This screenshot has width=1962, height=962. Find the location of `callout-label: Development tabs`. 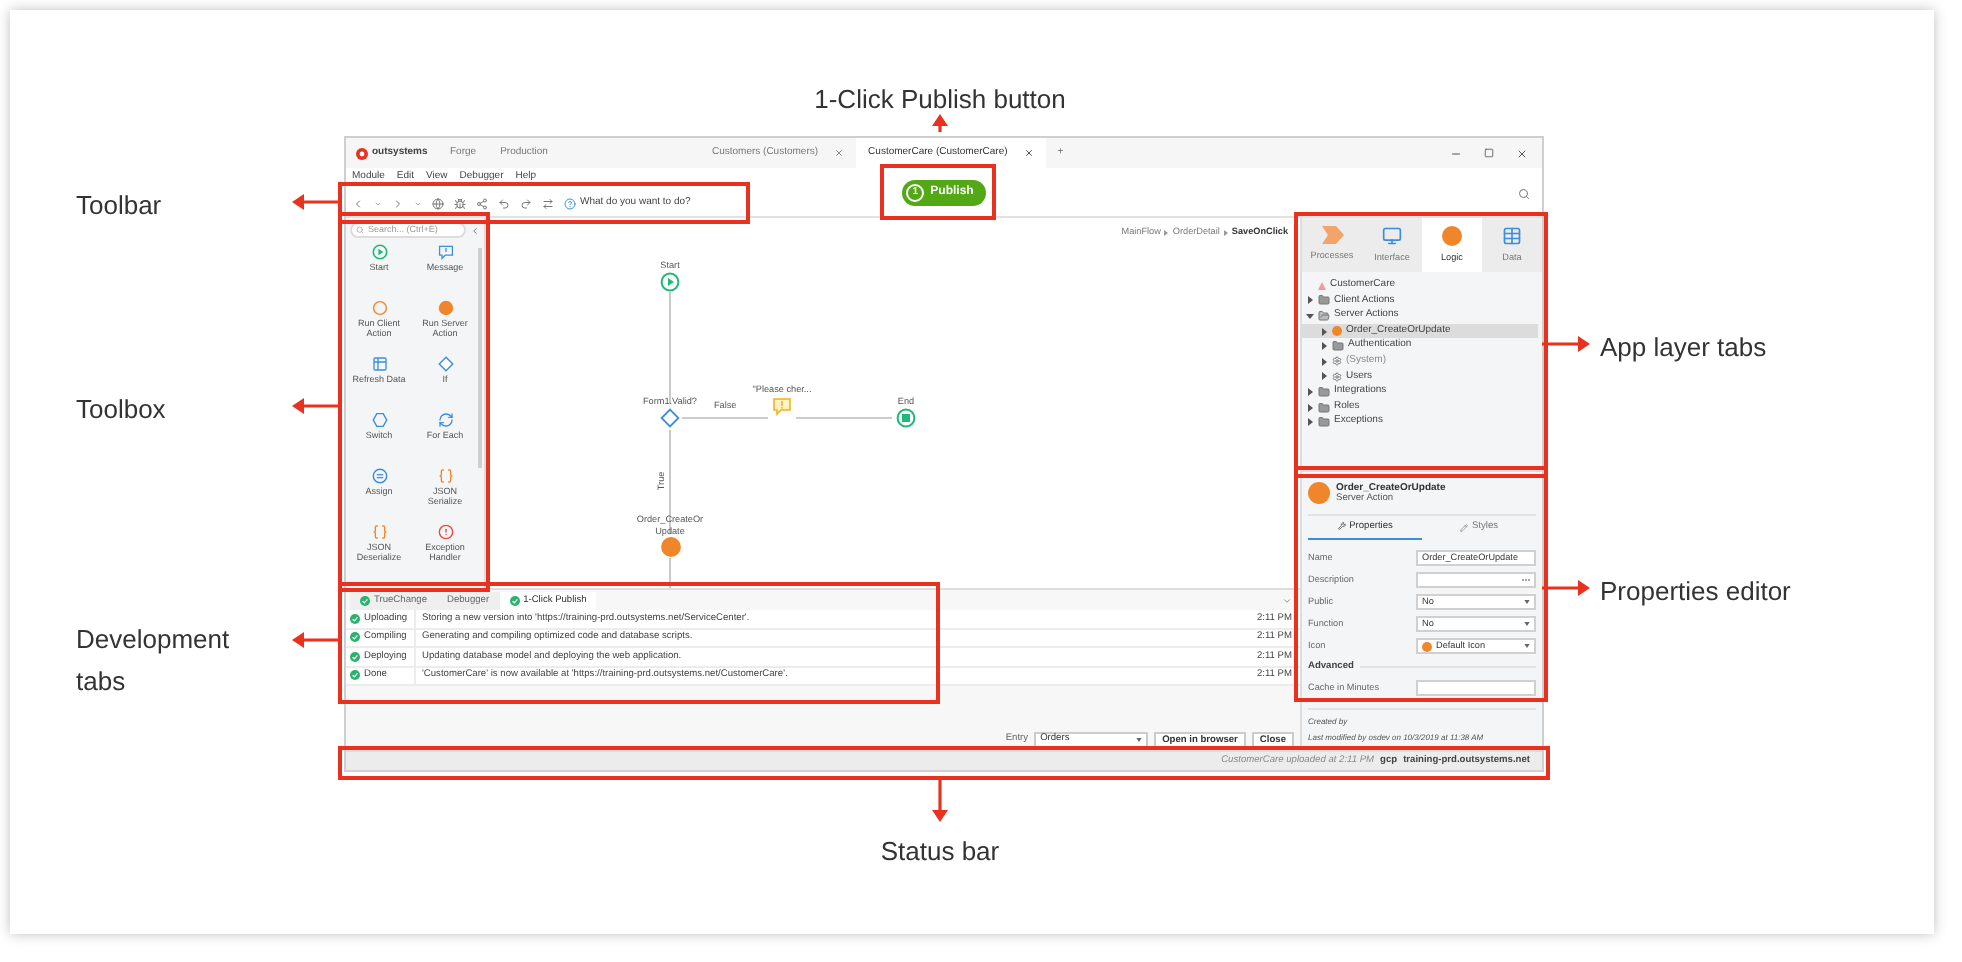

callout-label: Development tabs is located at coordinates (154, 661).